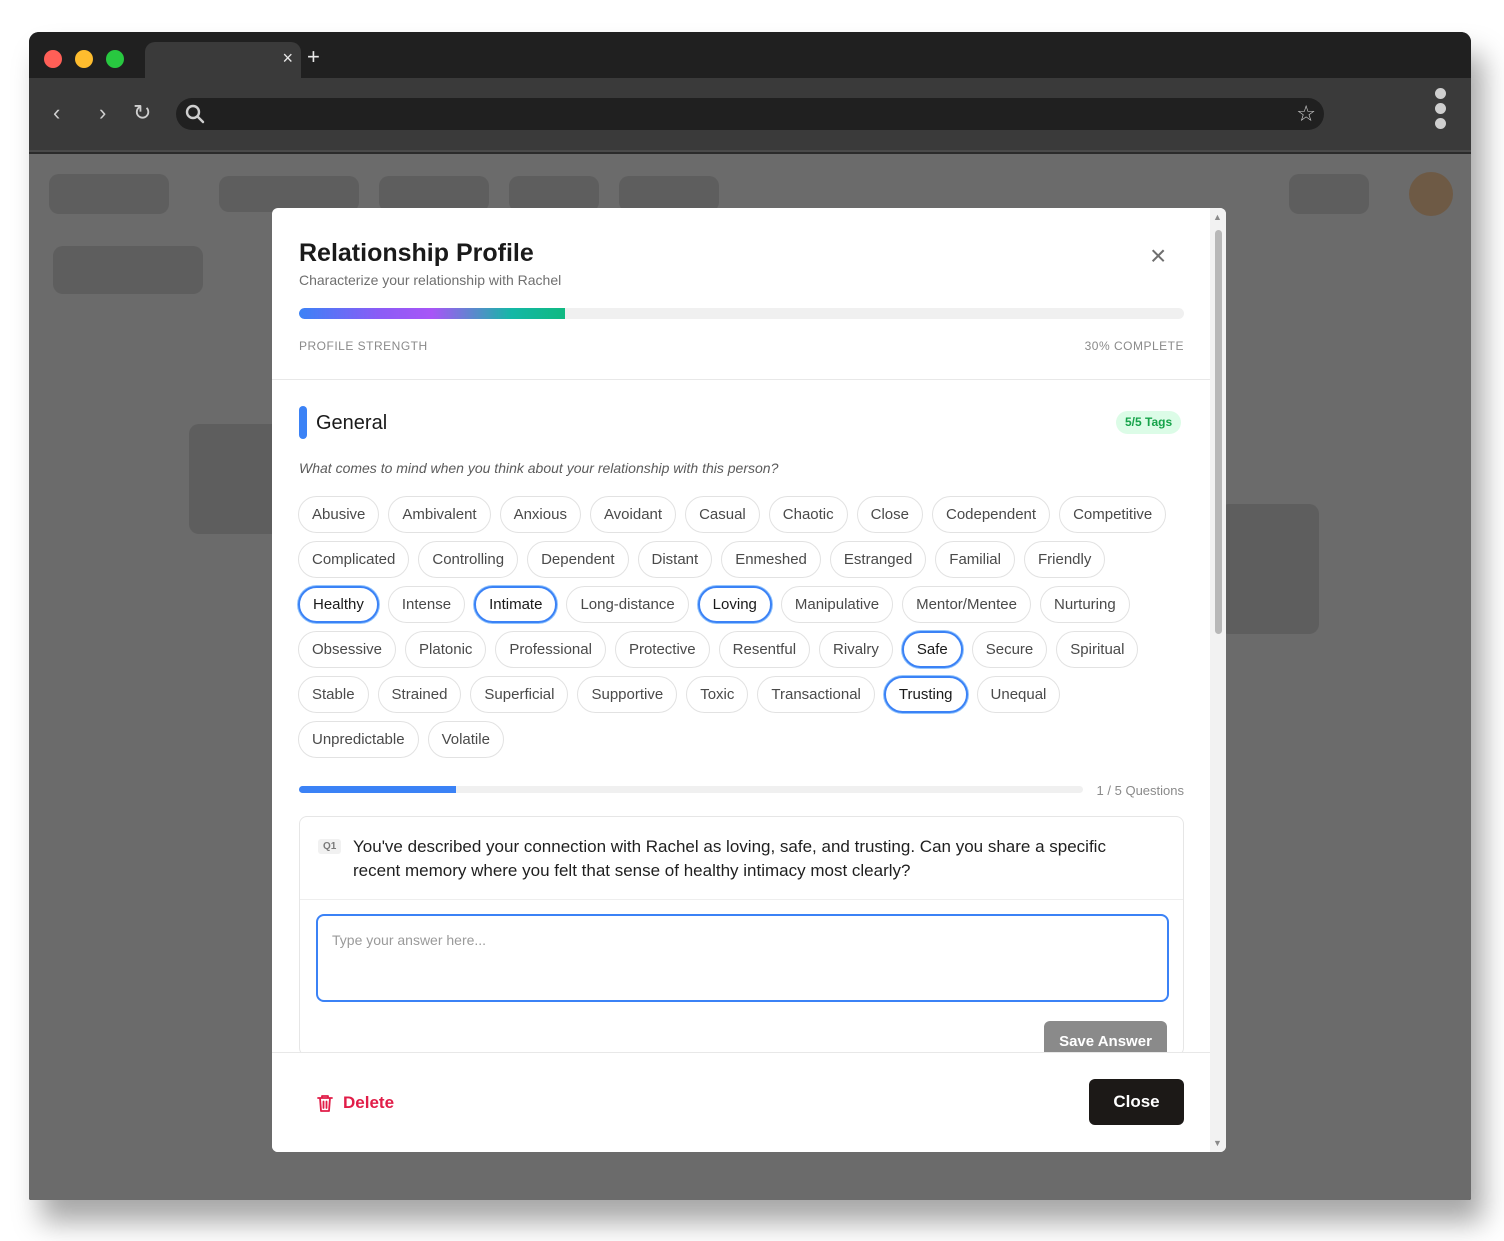 This screenshot has height=1241, width=1504. What do you see at coordinates (102, 113) in the screenshot?
I see `forward-icon: ›` at bounding box center [102, 113].